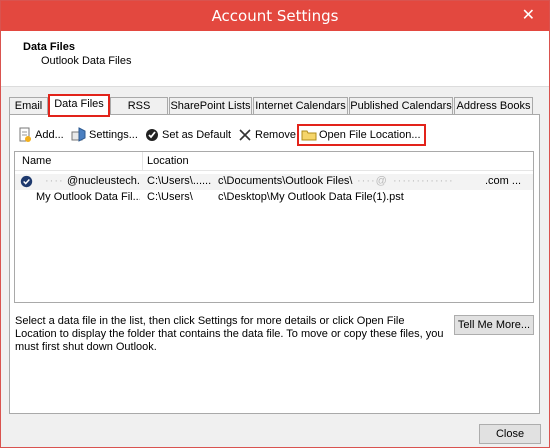 Image resolution: width=550 pixels, height=448 pixels. Describe the element at coordinates (493, 106) in the screenshot. I see `tab-address-books: Address Books` at that location.